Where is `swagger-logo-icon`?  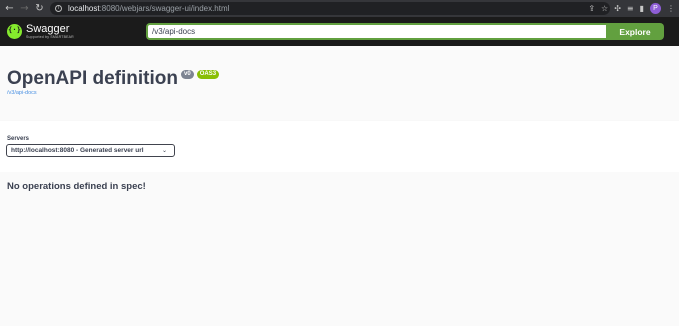
swagger-logo-icon is located at coordinates (14, 31).